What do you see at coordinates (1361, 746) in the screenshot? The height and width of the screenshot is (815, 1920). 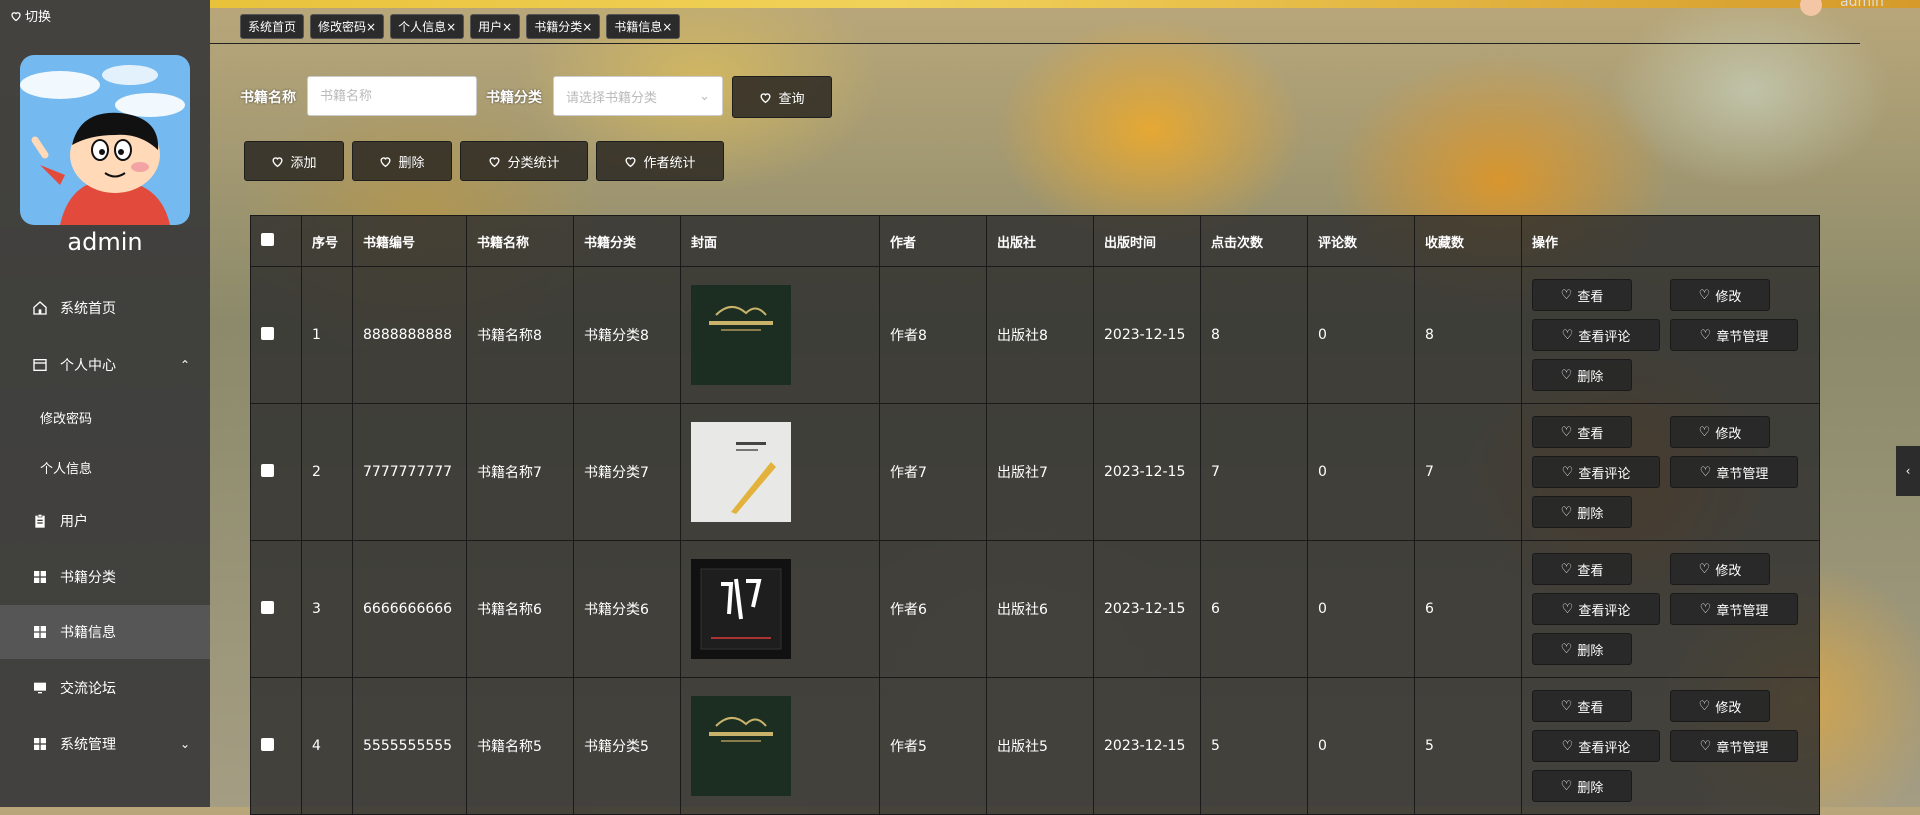 I see `cell-comments: 0` at bounding box center [1361, 746].